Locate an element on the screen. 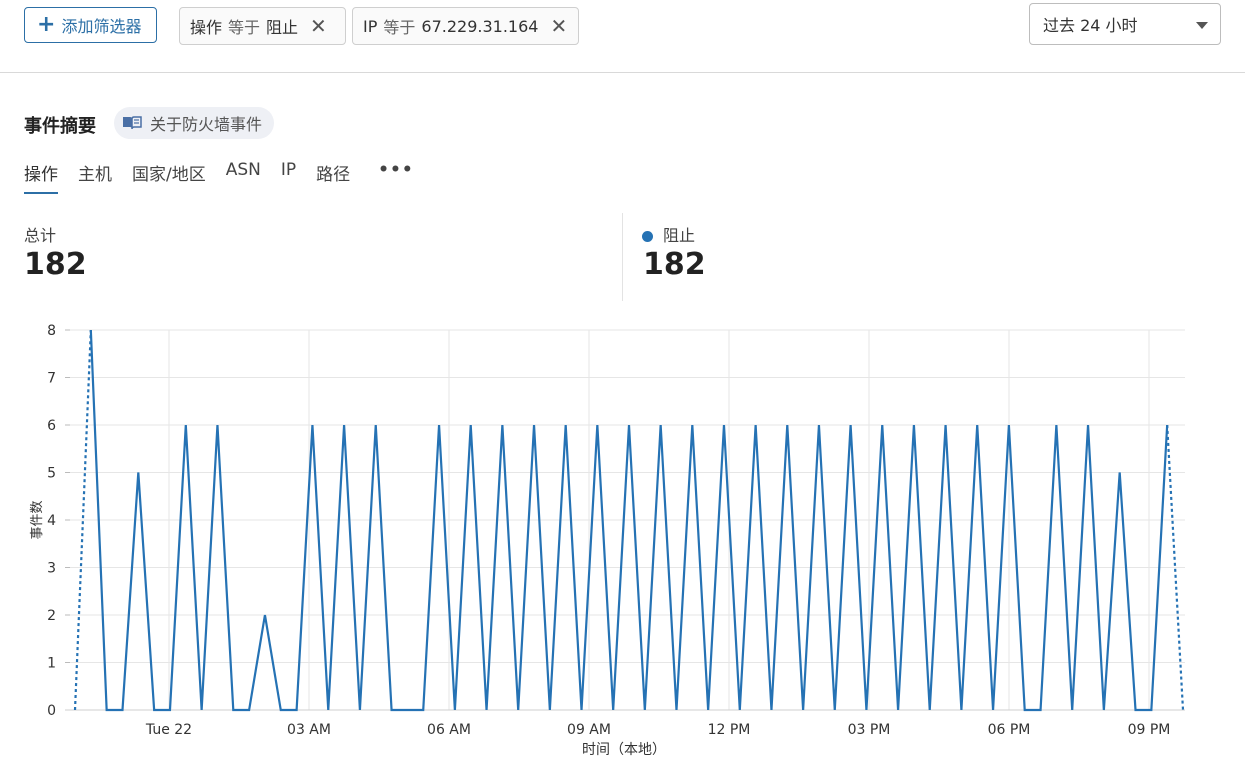 The height and width of the screenshot is (758, 1245). series-line-partial-end is located at coordinates (1175, 567).